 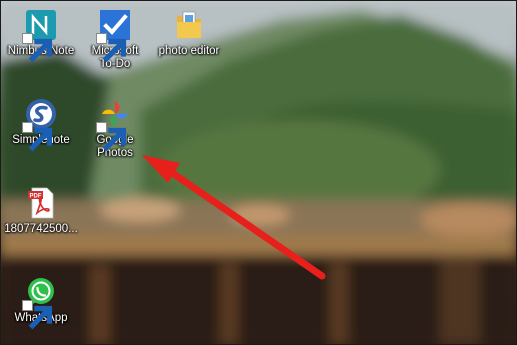 I want to click on desktop-icon-whatsapp: WhatsApp, so click(x=41, y=302).